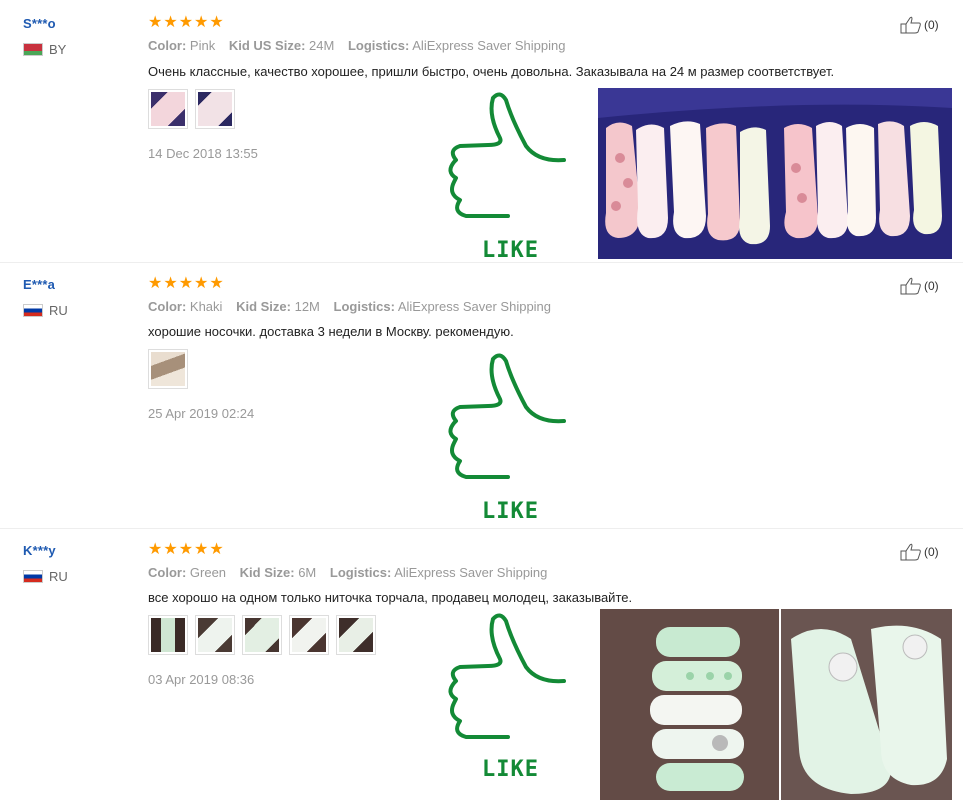 Image resolution: width=963 pixels, height=800 pixels. I want to click on property-value: 24M, so click(322, 45).